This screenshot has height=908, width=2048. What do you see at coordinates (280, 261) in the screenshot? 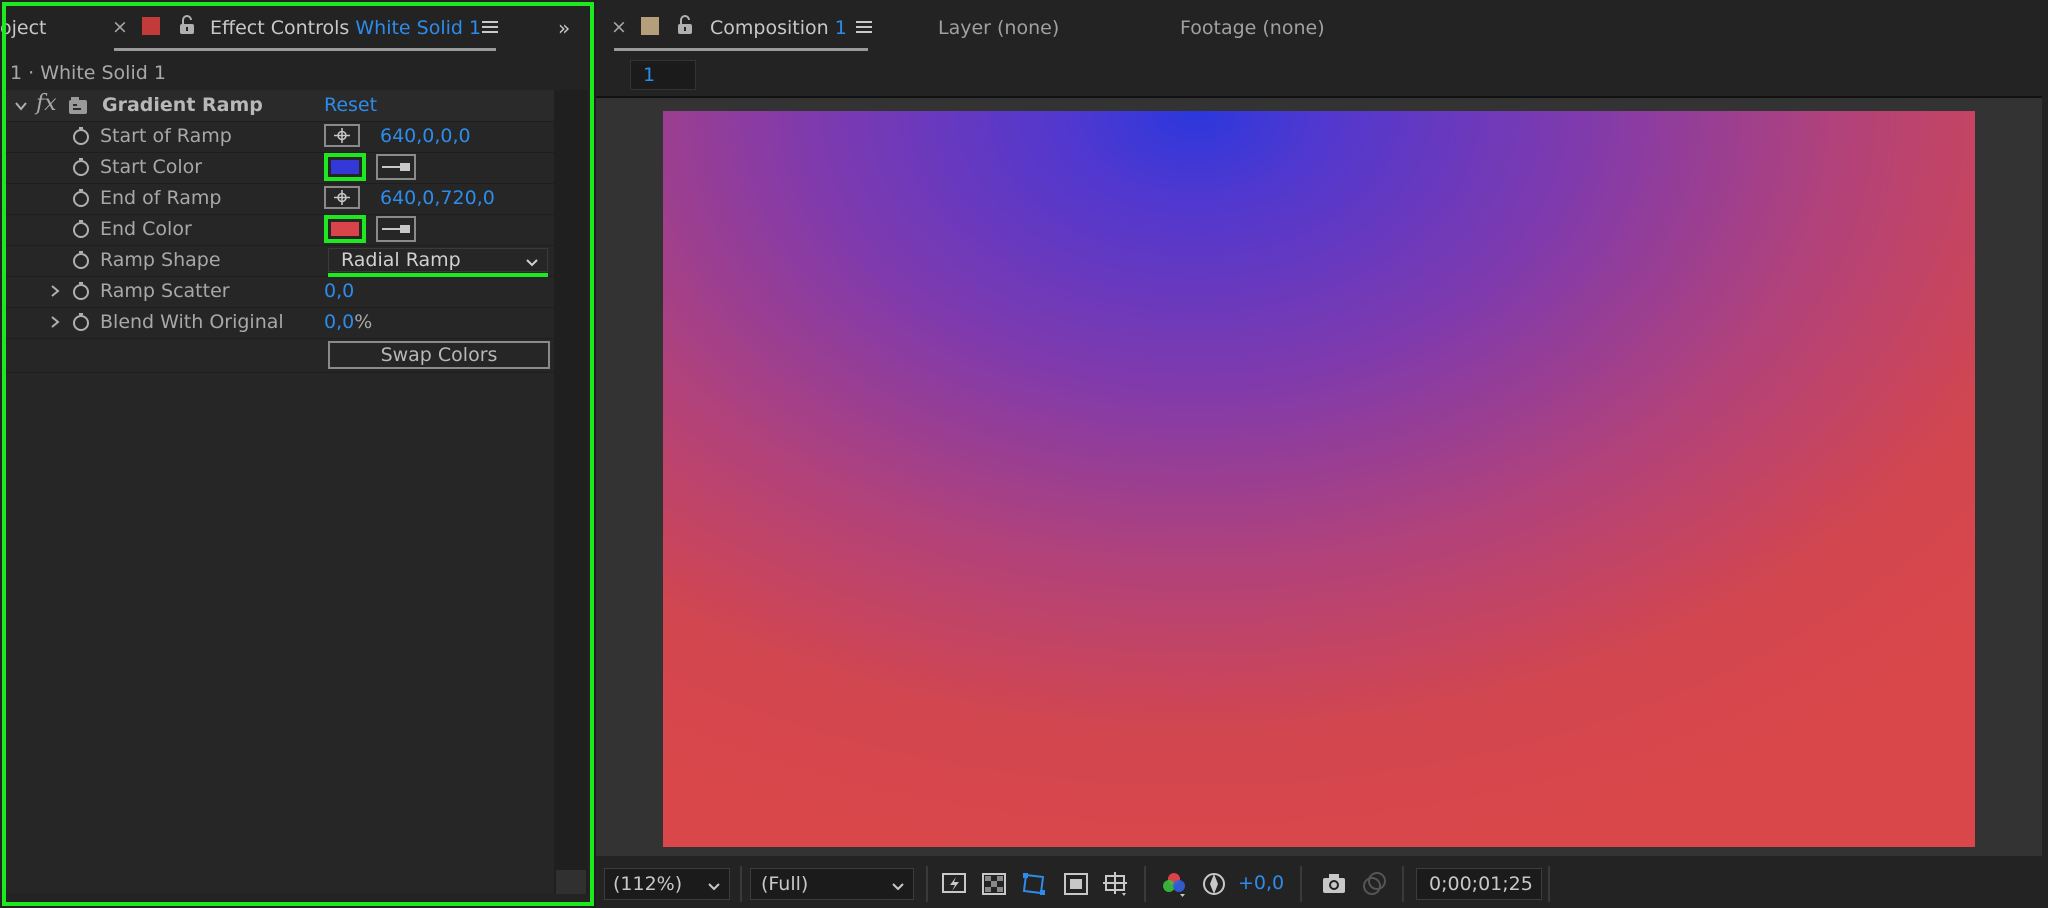
I see `property-row-ramp-shape: Ramp Shape Radial Ramp` at bounding box center [280, 261].